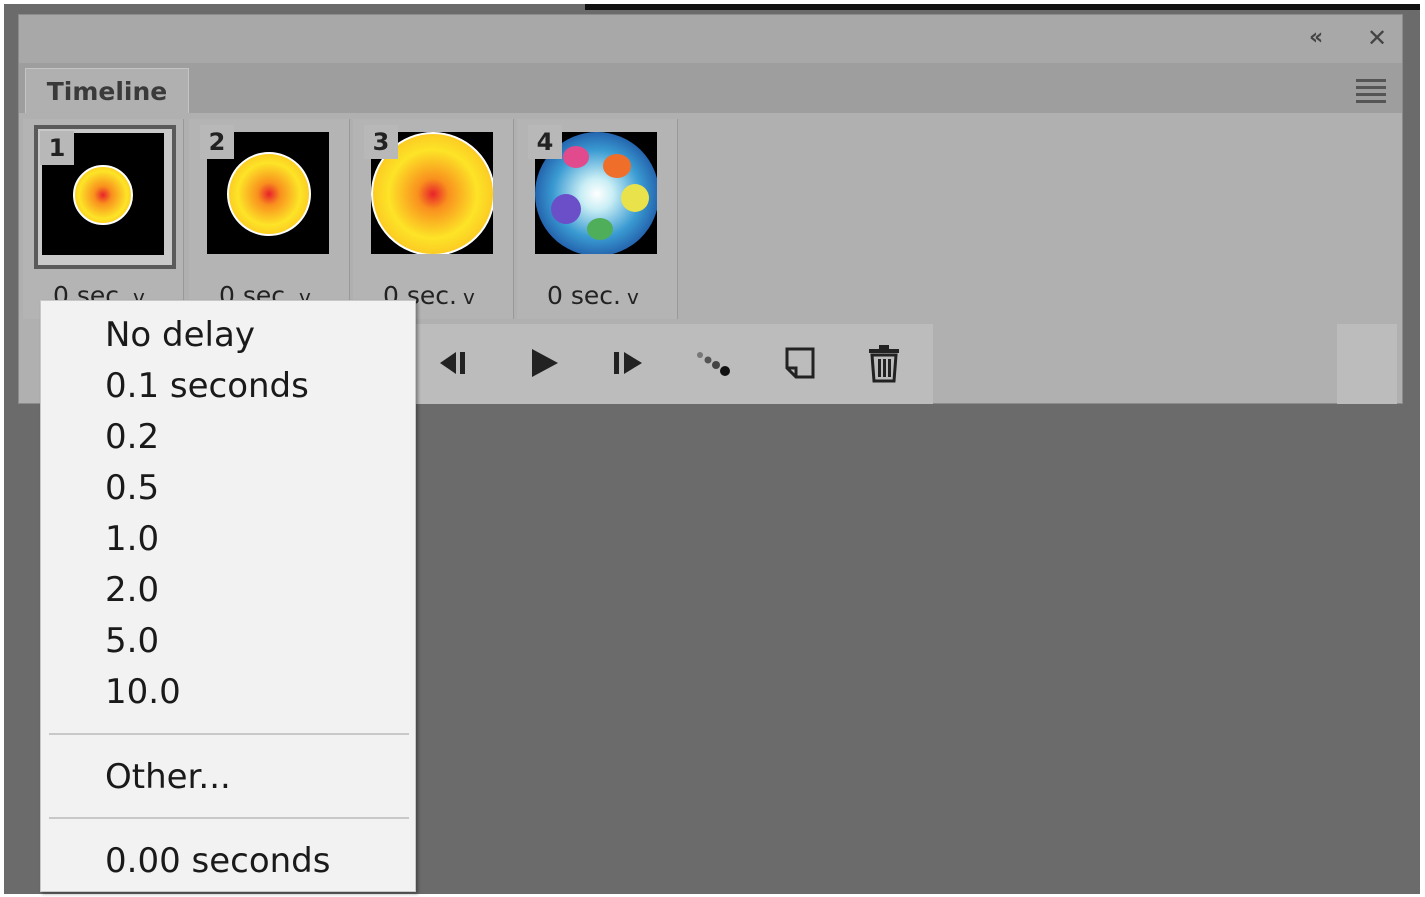  What do you see at coordinates (635, 198) in the screenshot?
I see `yellow-flower-icon` at bounding box center [635, 198].